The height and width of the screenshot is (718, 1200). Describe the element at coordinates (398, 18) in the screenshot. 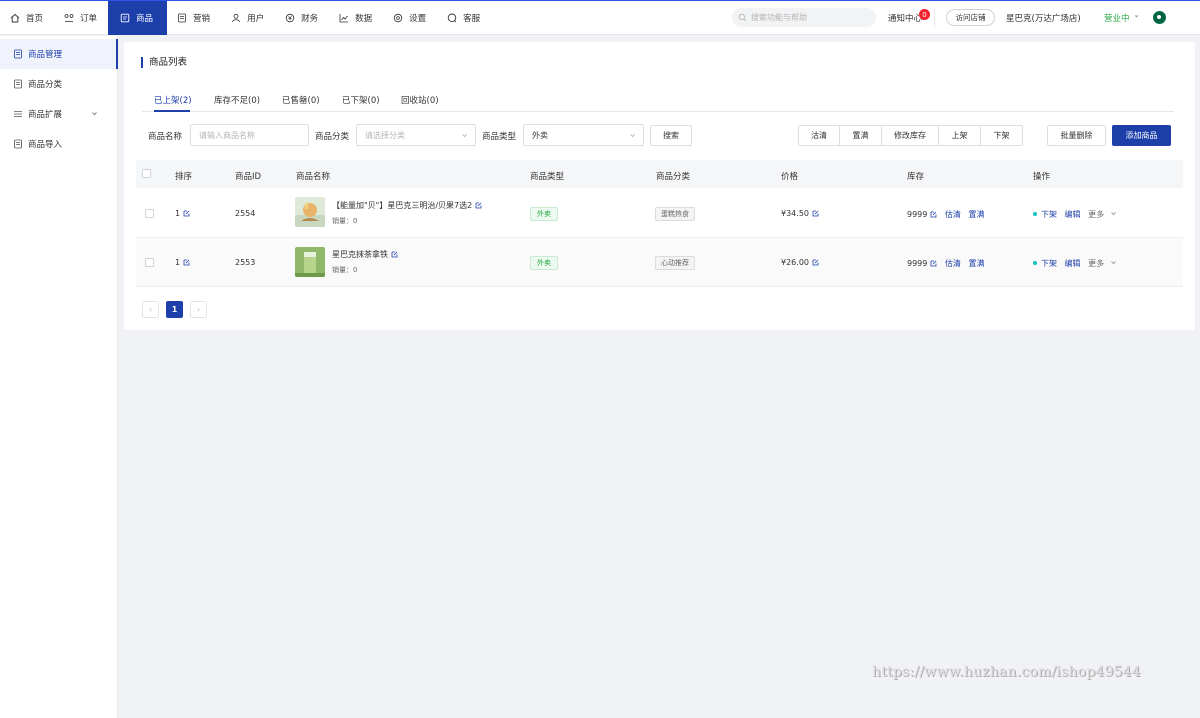

I see `gear-icon` at that location.